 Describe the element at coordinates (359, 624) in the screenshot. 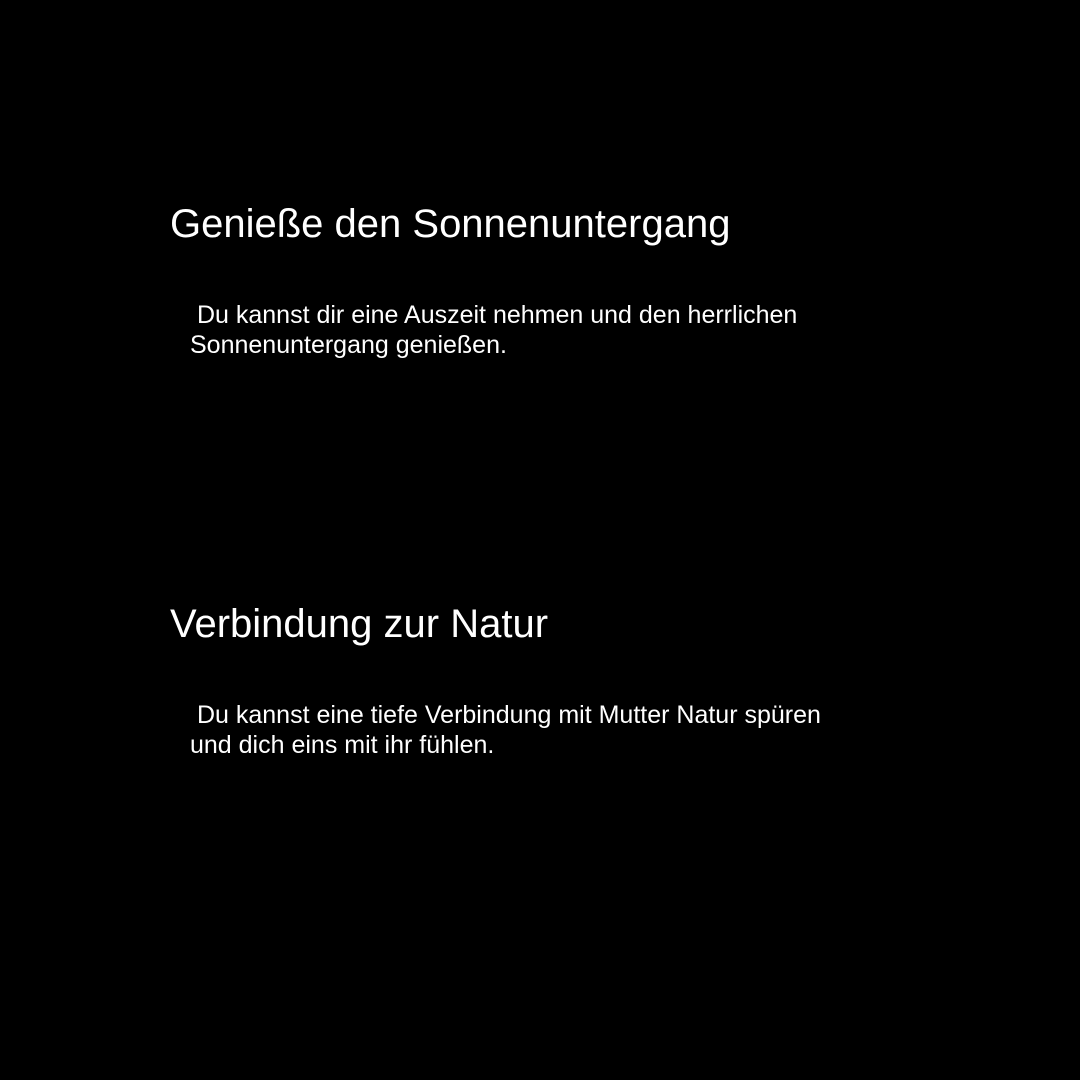

I see `section-title: Verbindung zur Natur` at that location.